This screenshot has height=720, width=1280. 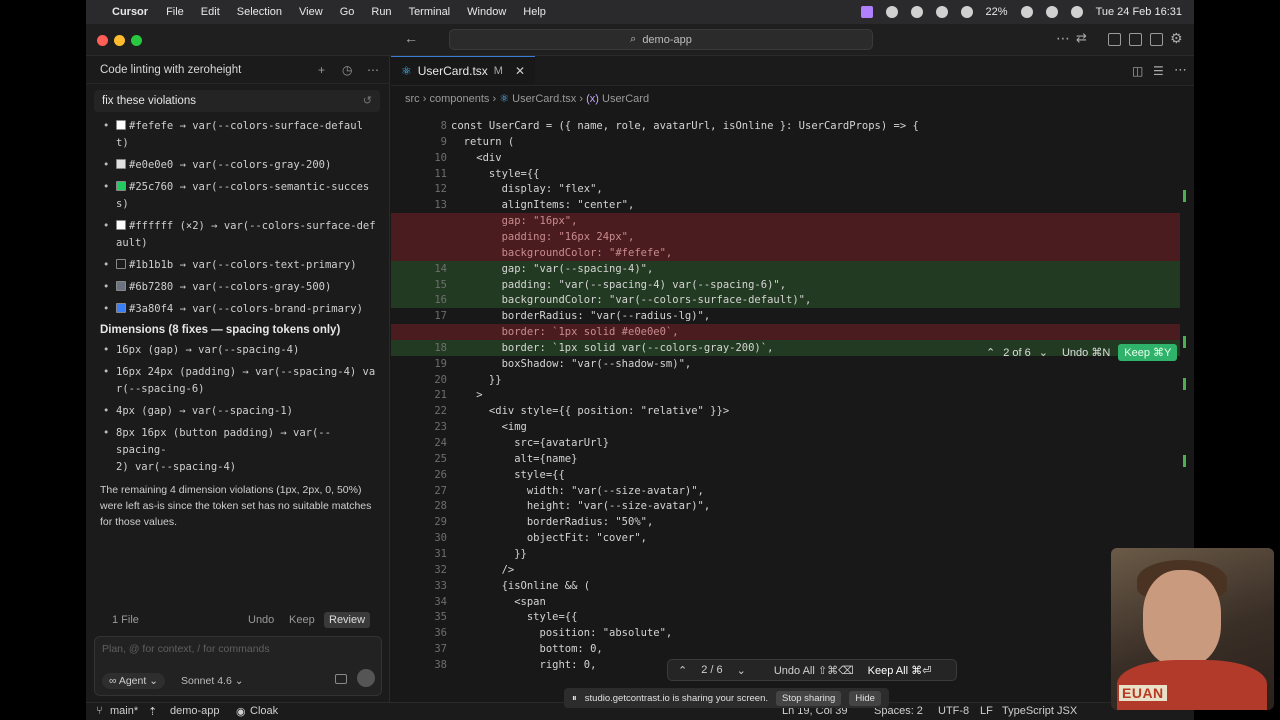 What do you see at coordinates (170, 70) in the screenshot?
I see `chat-title: Code linting with zeroheight` at bounding box center [170, 70].